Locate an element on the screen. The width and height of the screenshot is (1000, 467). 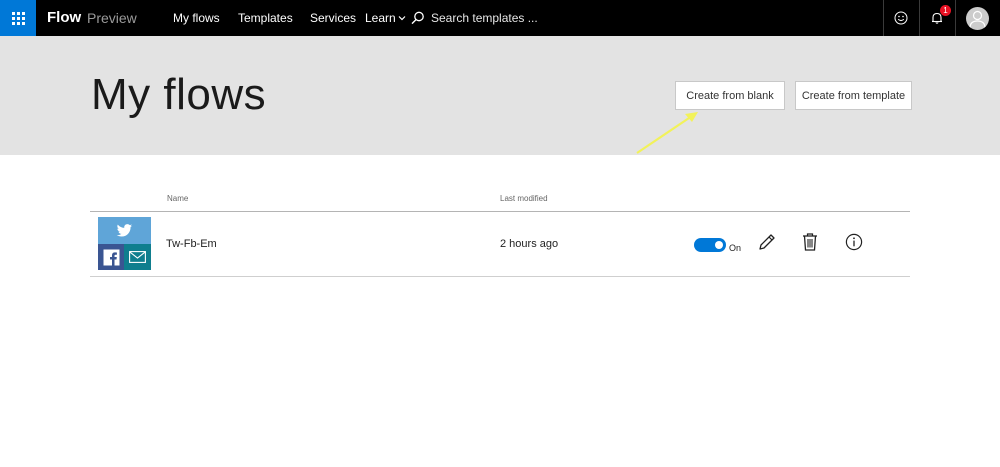
brand-name: Flow is located at coordinates (64, 17).